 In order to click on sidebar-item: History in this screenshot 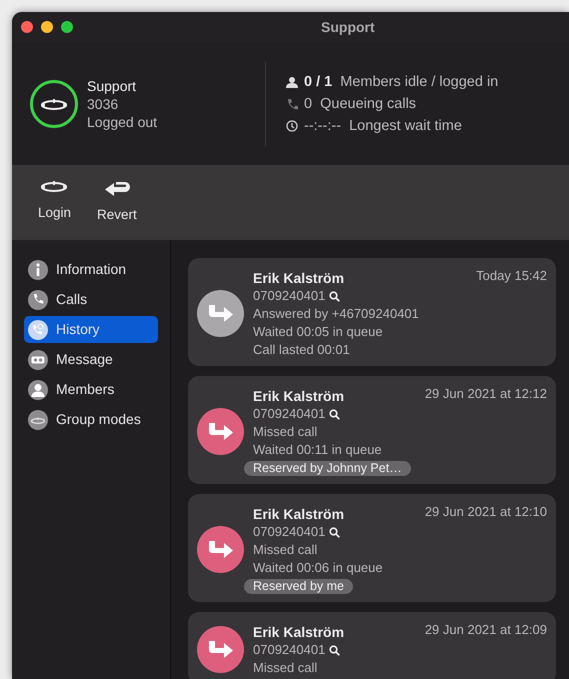, I will do `click(91, 329)`.